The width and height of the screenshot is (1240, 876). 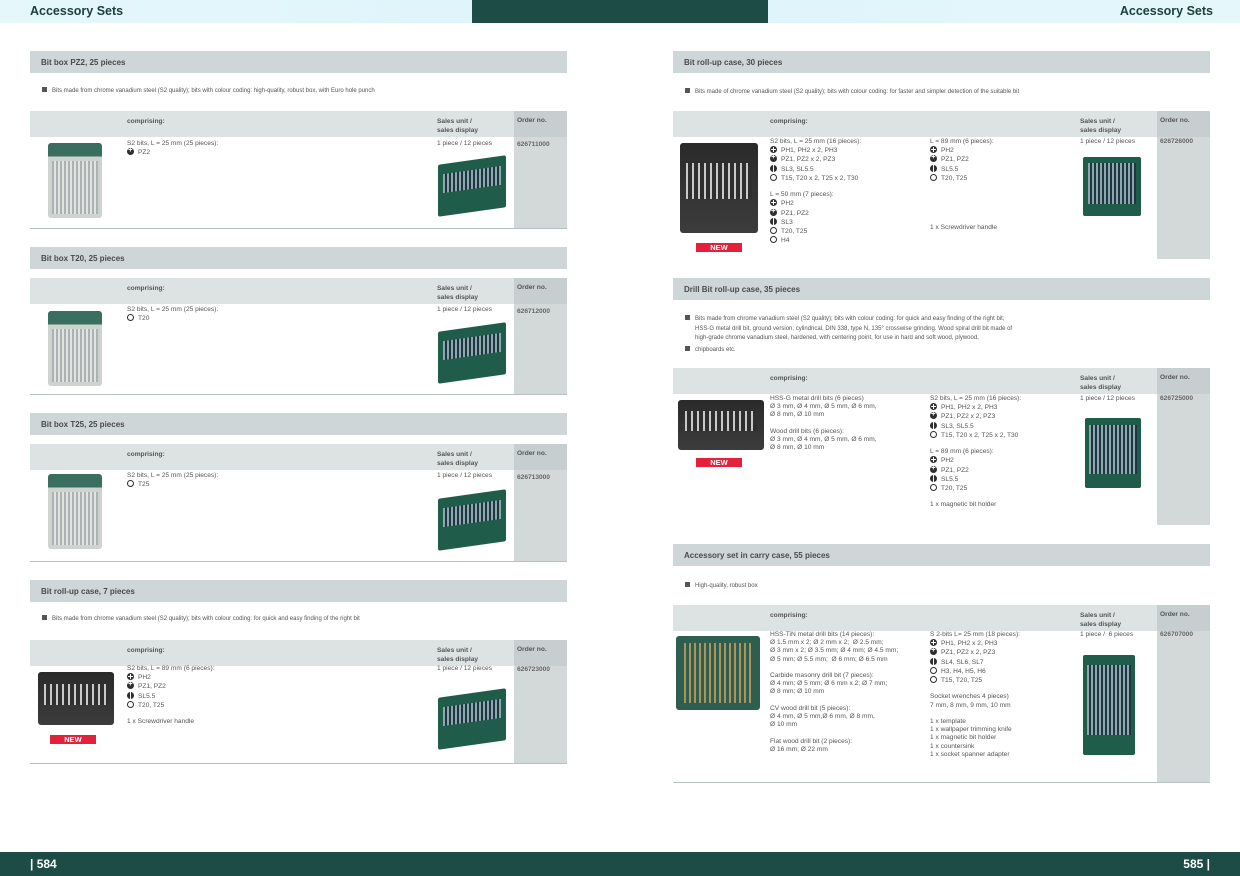 I want to click on carry-case-image, so click(x=718, y=673).